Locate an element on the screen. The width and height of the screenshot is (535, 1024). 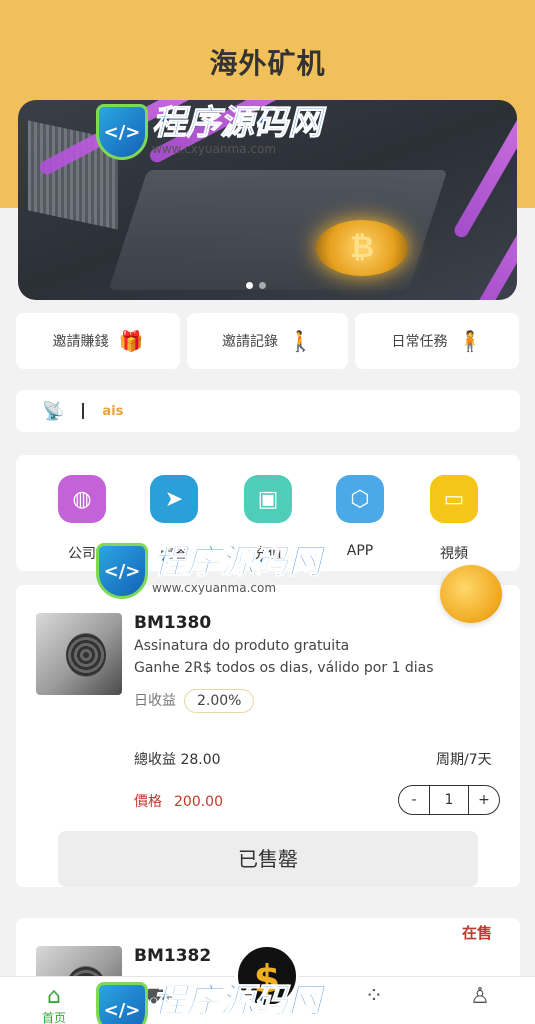
broadcast-icon: 📡 is located at coordinates (53, 411).